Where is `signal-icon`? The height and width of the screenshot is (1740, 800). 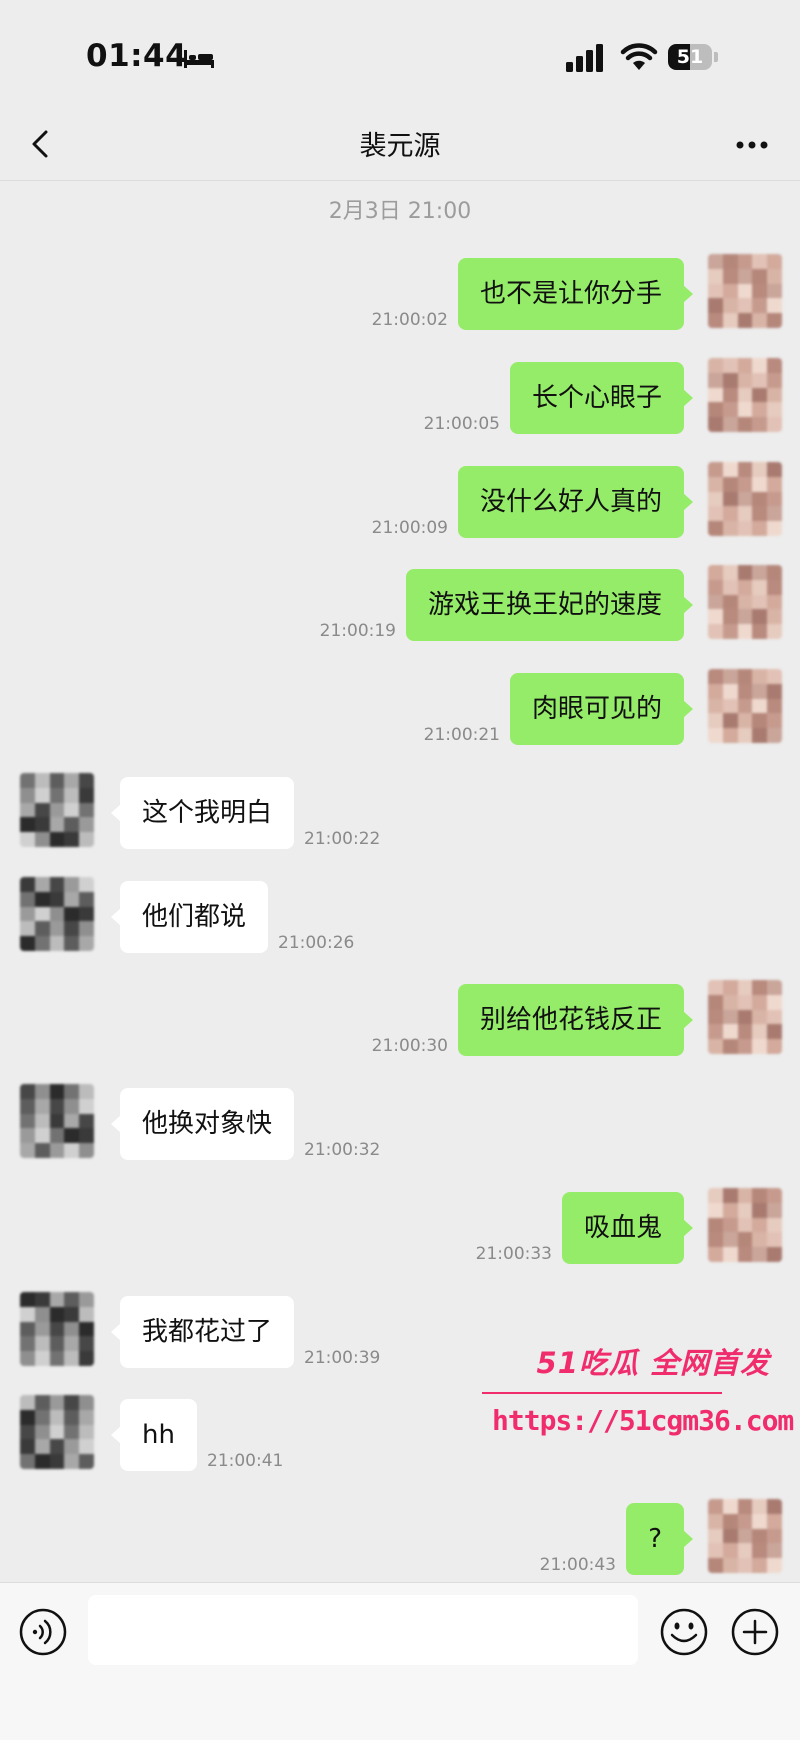
signal-icon is located at coordinates (584, 58).